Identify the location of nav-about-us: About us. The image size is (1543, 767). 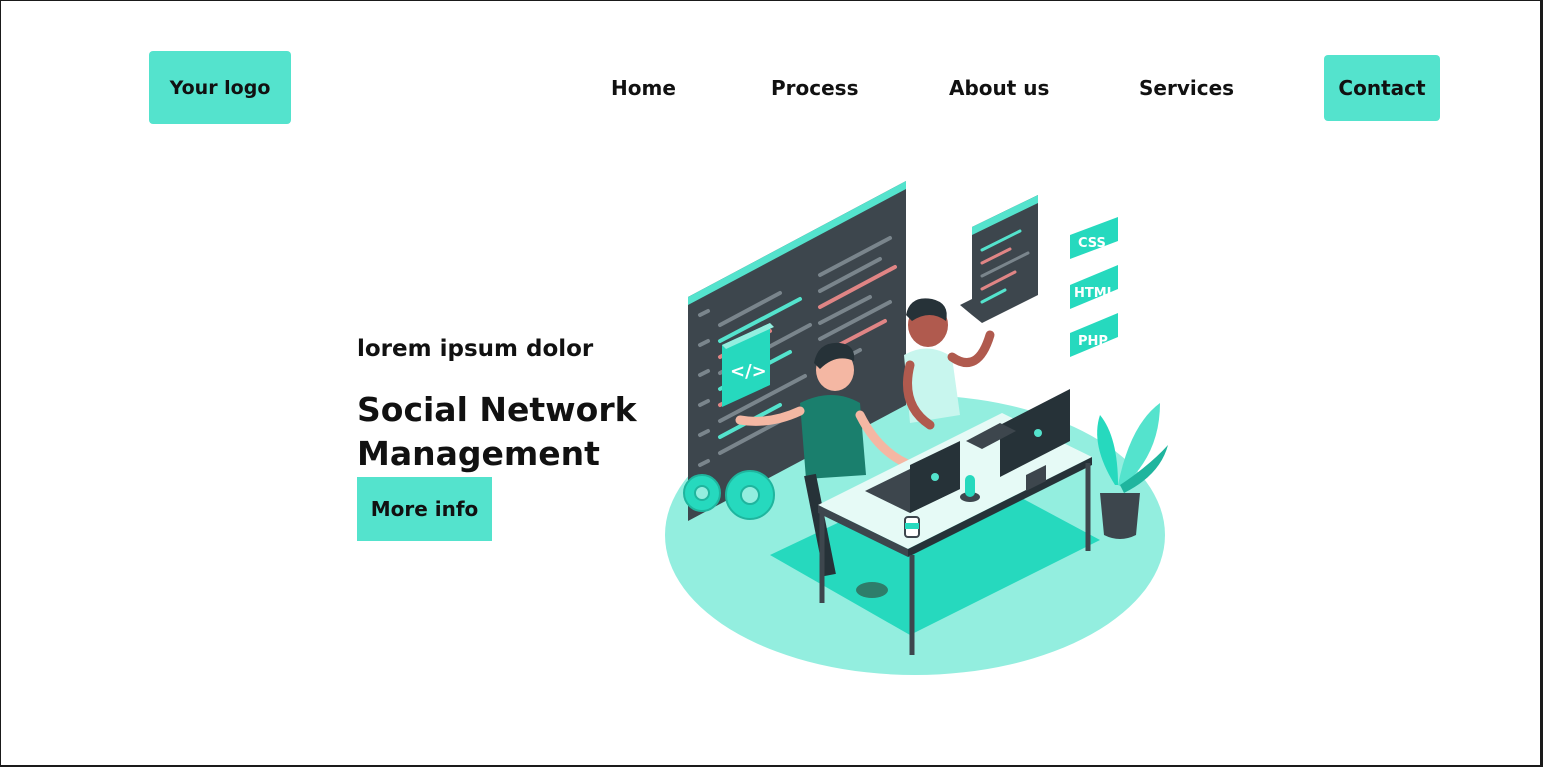
(999, 88).